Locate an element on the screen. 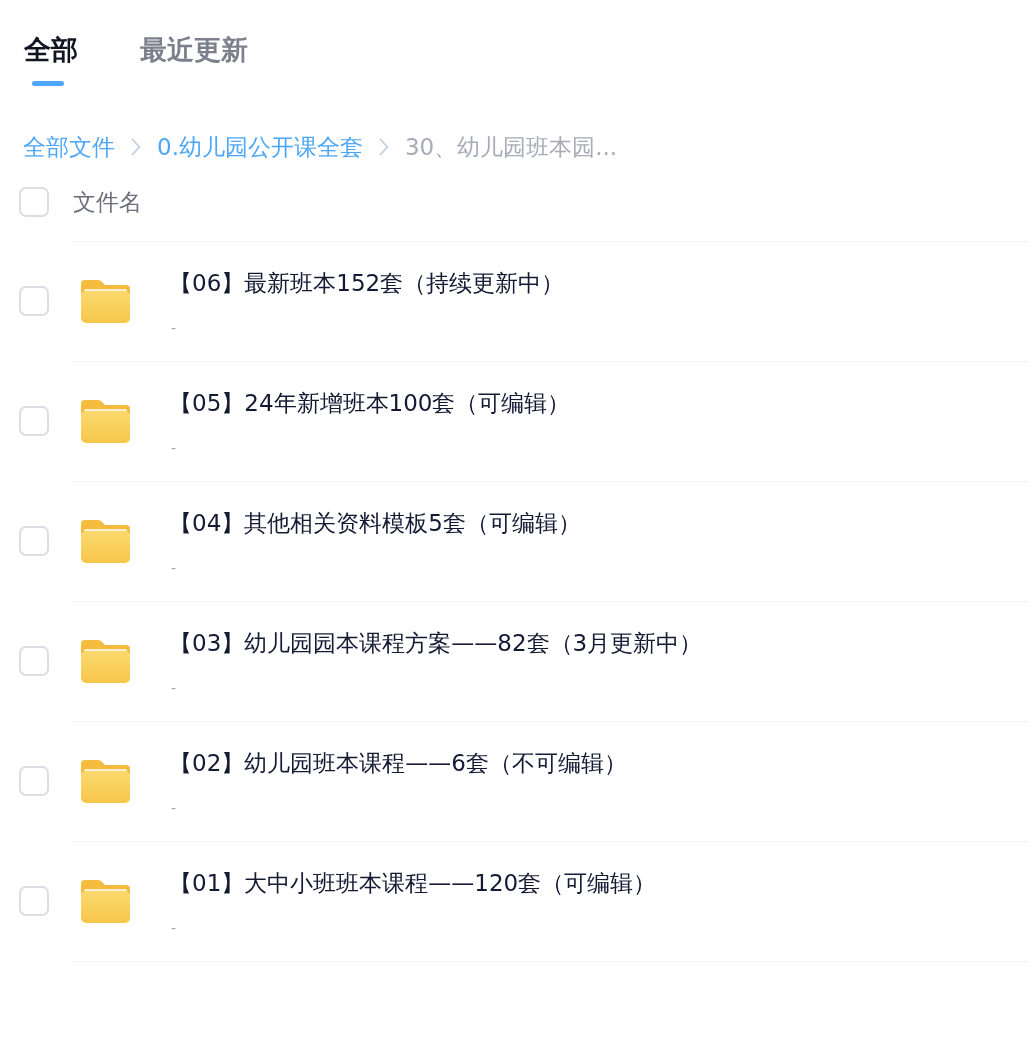 This screenshot has width=1028, height=1054. tab: 最近更新 is located at coordinates (194, 50).